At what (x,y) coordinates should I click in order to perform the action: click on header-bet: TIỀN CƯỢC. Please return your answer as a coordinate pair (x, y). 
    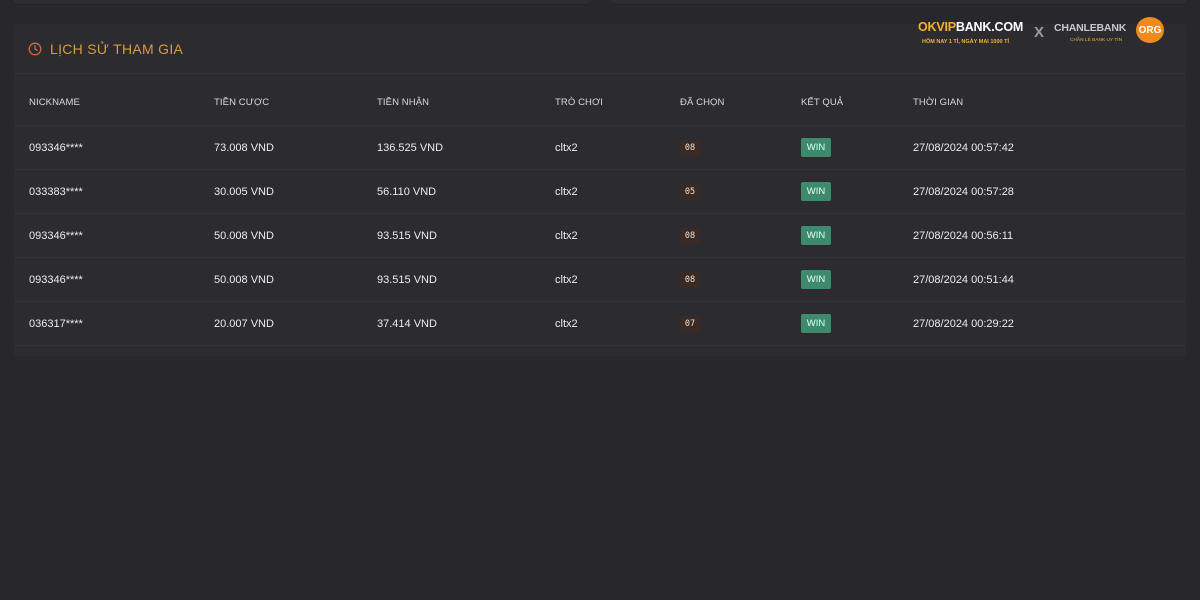
    Looking at the image, I should click on (242, 102).